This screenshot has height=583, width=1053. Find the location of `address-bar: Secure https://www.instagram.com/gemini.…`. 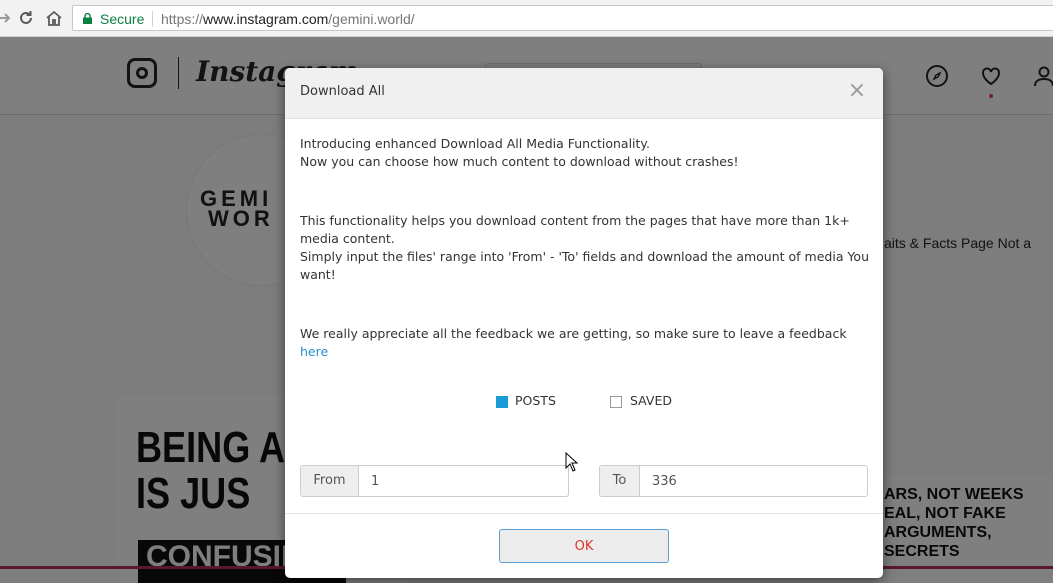

address-bar: Secure https://www.instagram.com/gemini.… is located at coordinates (562, 18).